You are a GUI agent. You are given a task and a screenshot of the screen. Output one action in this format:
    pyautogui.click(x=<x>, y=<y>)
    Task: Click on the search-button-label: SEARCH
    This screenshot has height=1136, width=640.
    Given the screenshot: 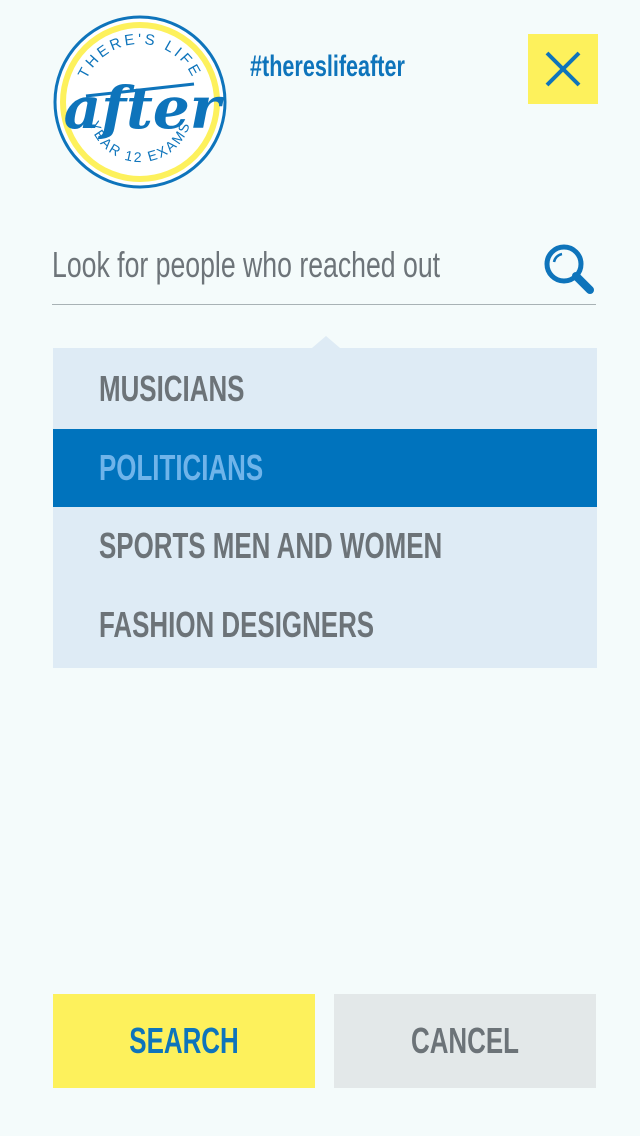 What is the action you would take?
    pyautogui.click(x=184, y=1040)
    